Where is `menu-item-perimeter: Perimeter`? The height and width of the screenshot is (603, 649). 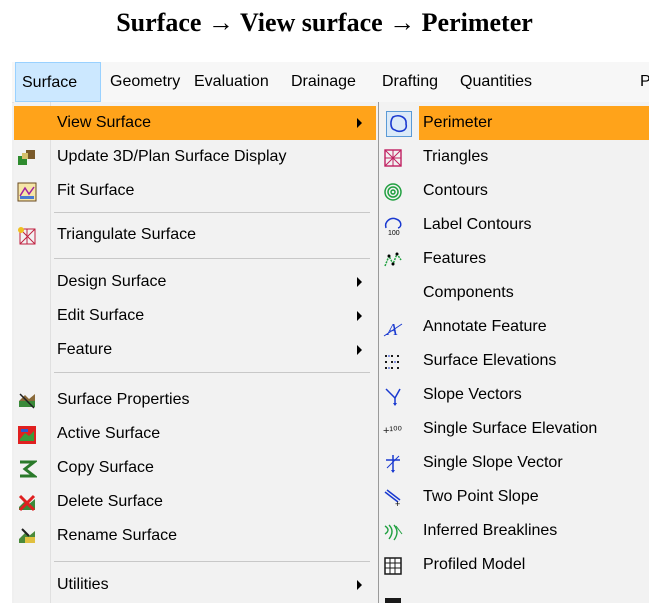
menu-item-perimeter: Perimeter is located at coordinates (534, 123).